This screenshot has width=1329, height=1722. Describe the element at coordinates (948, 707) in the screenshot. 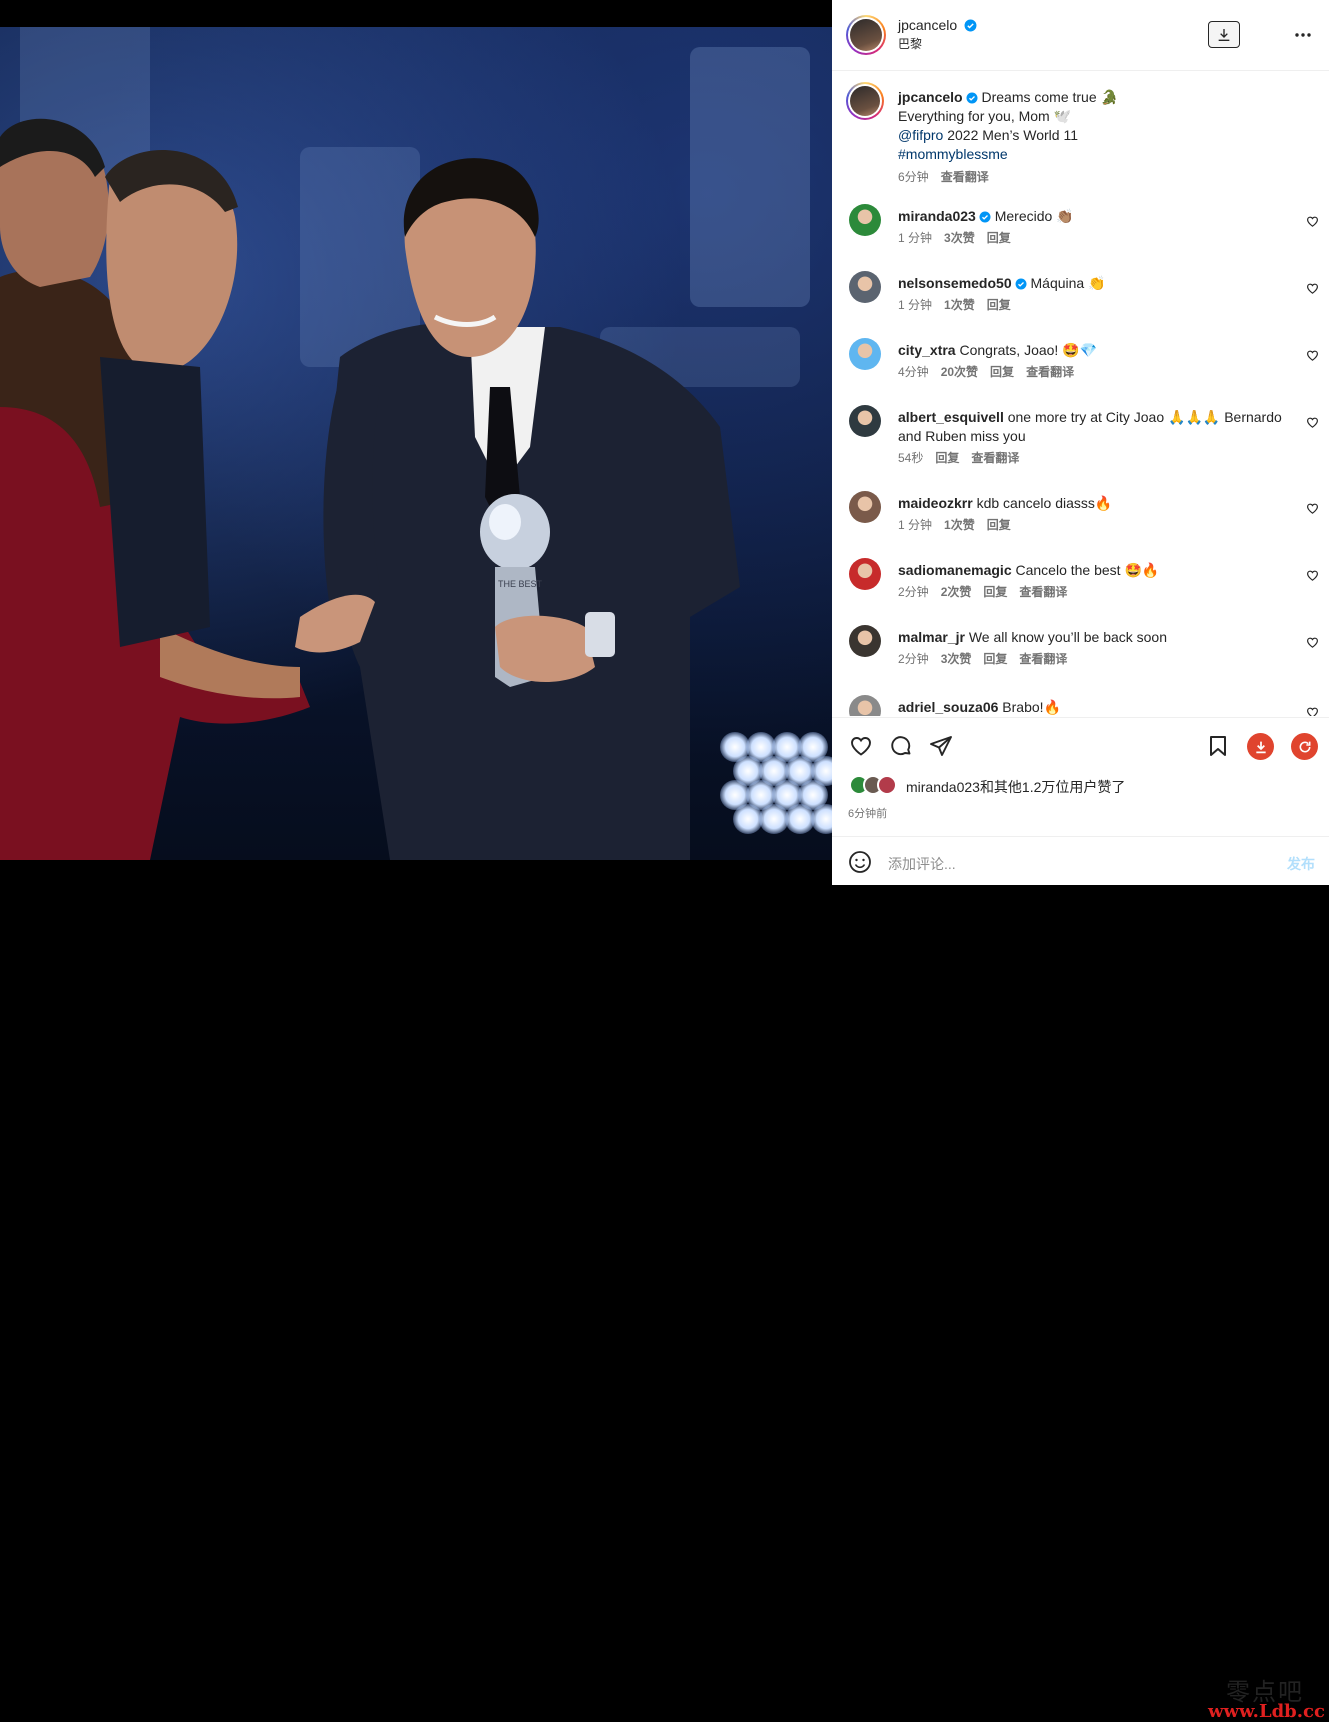

I see `comment-username: adriel_souza06` at that location.